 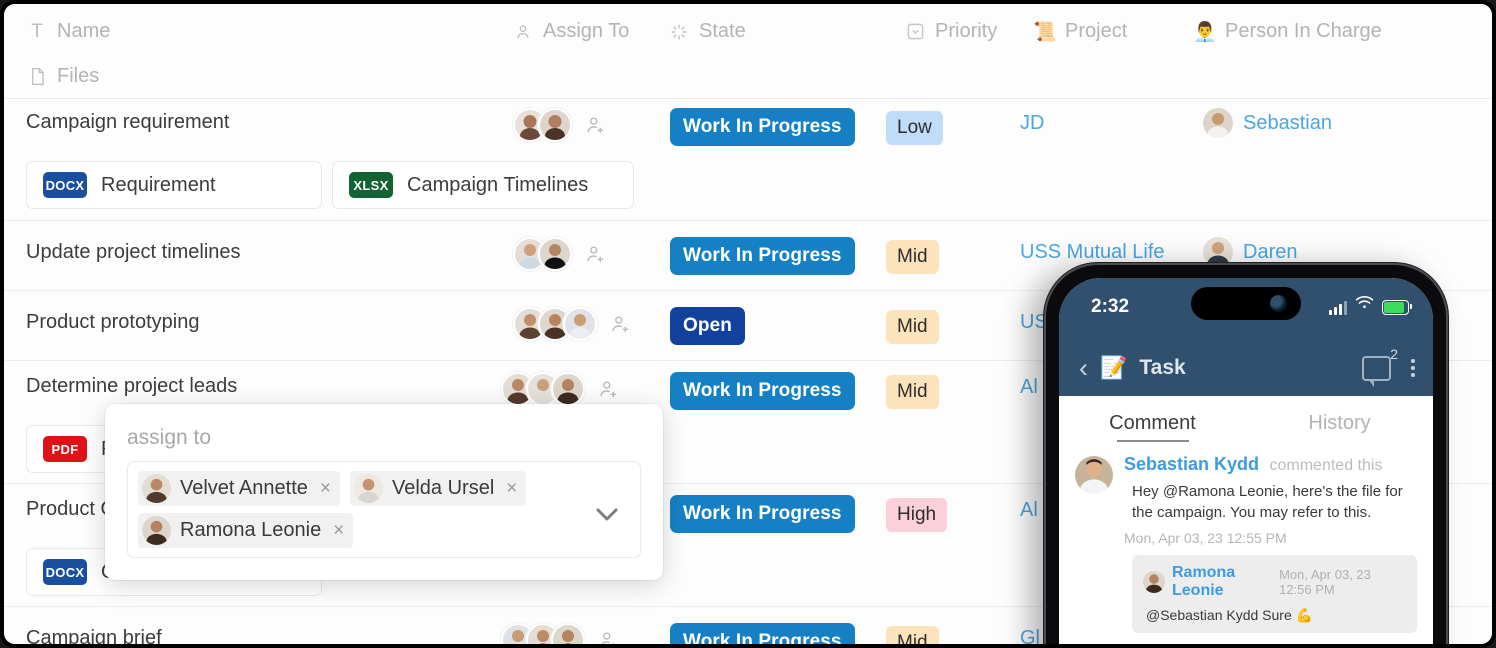 What do you see at coordinates (438, 488) in the screenshot?
I see `assignee-chip: Velda Ursel ×` at bounding box center [438, 488].